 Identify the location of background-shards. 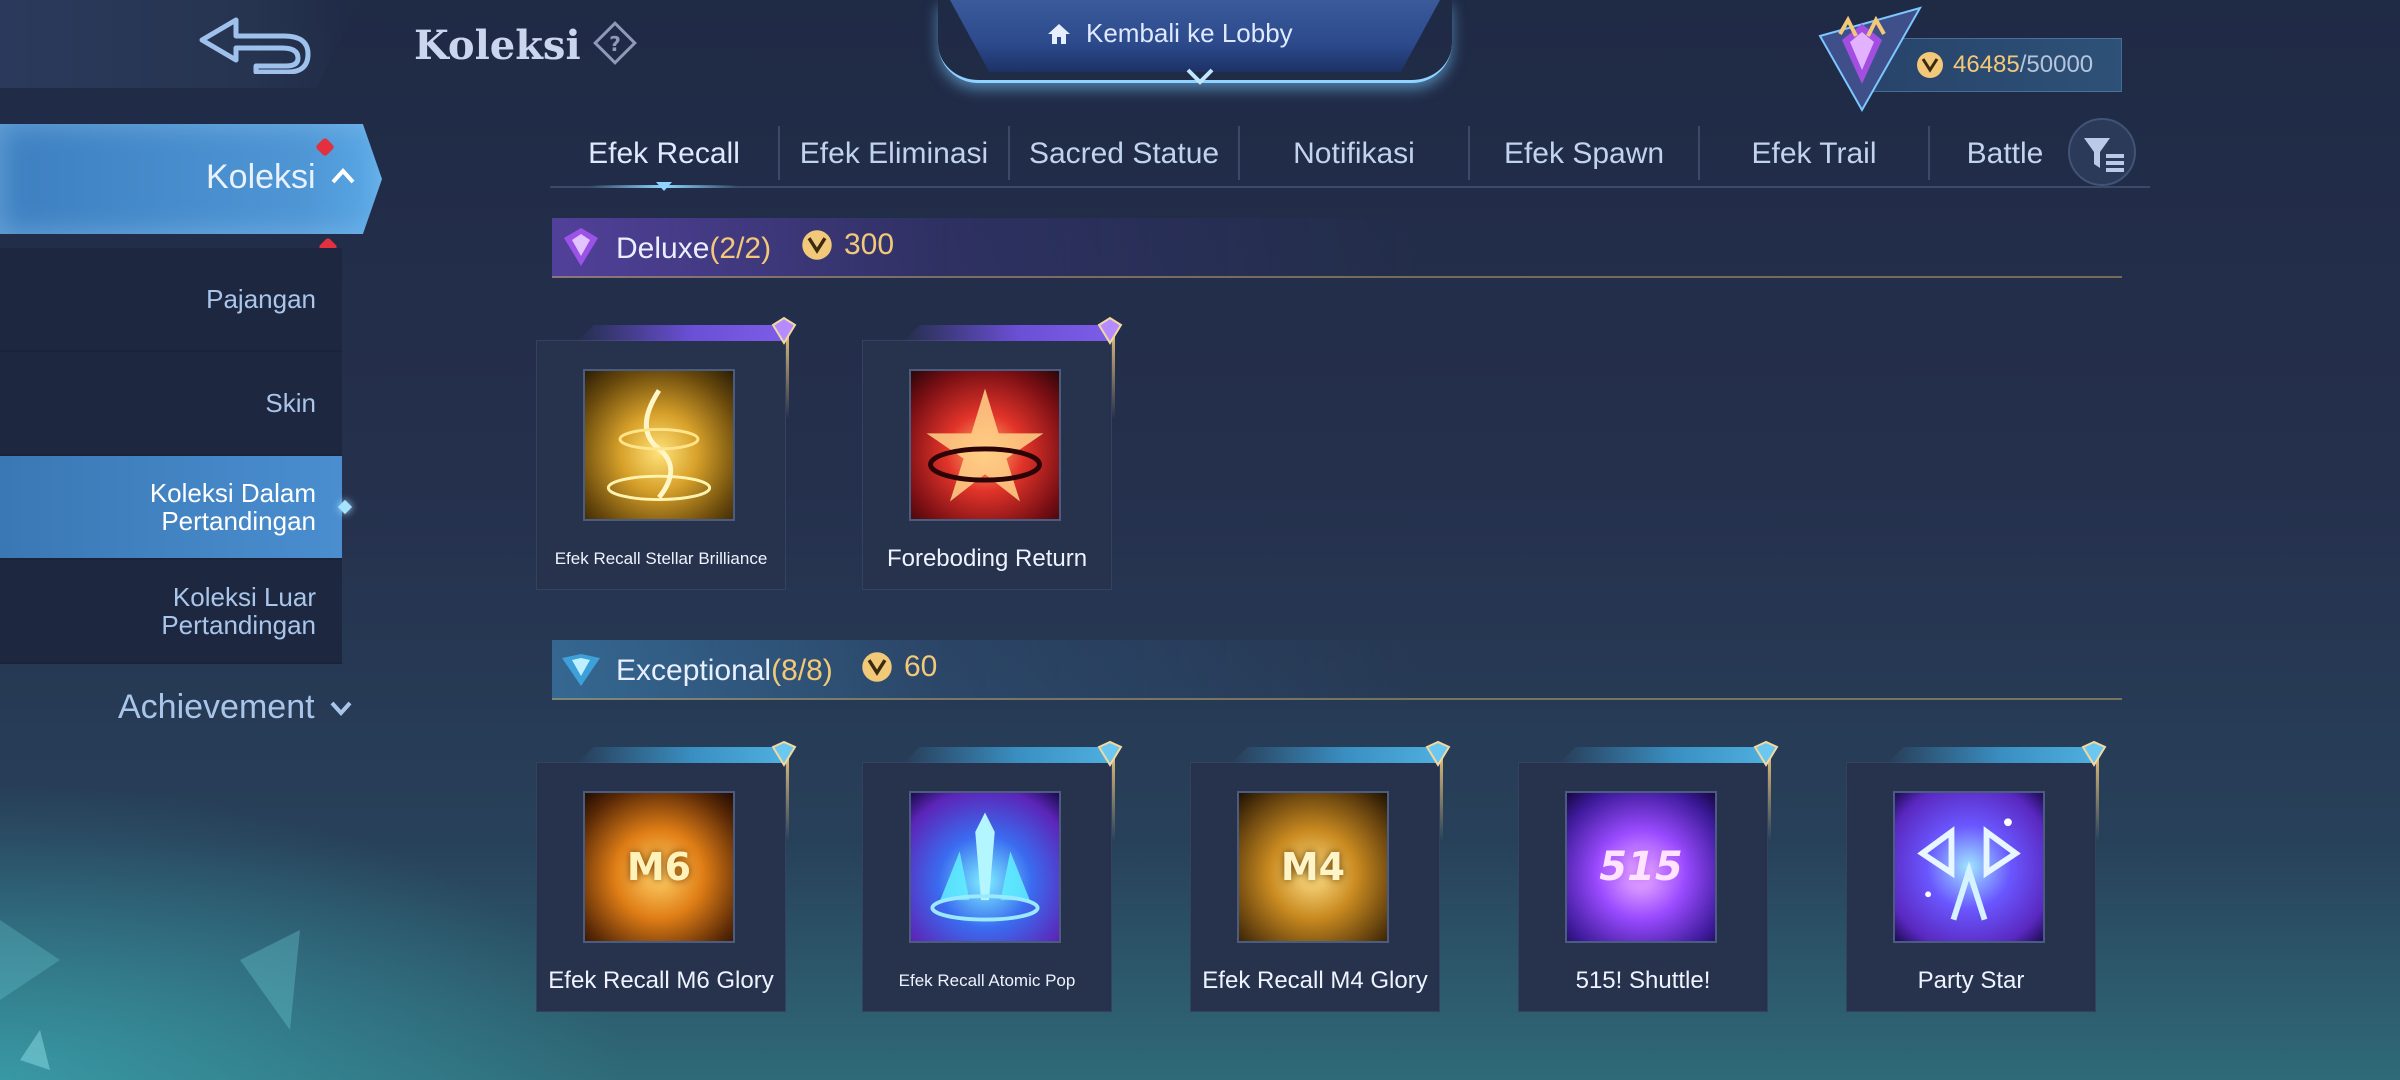
(150, 995).